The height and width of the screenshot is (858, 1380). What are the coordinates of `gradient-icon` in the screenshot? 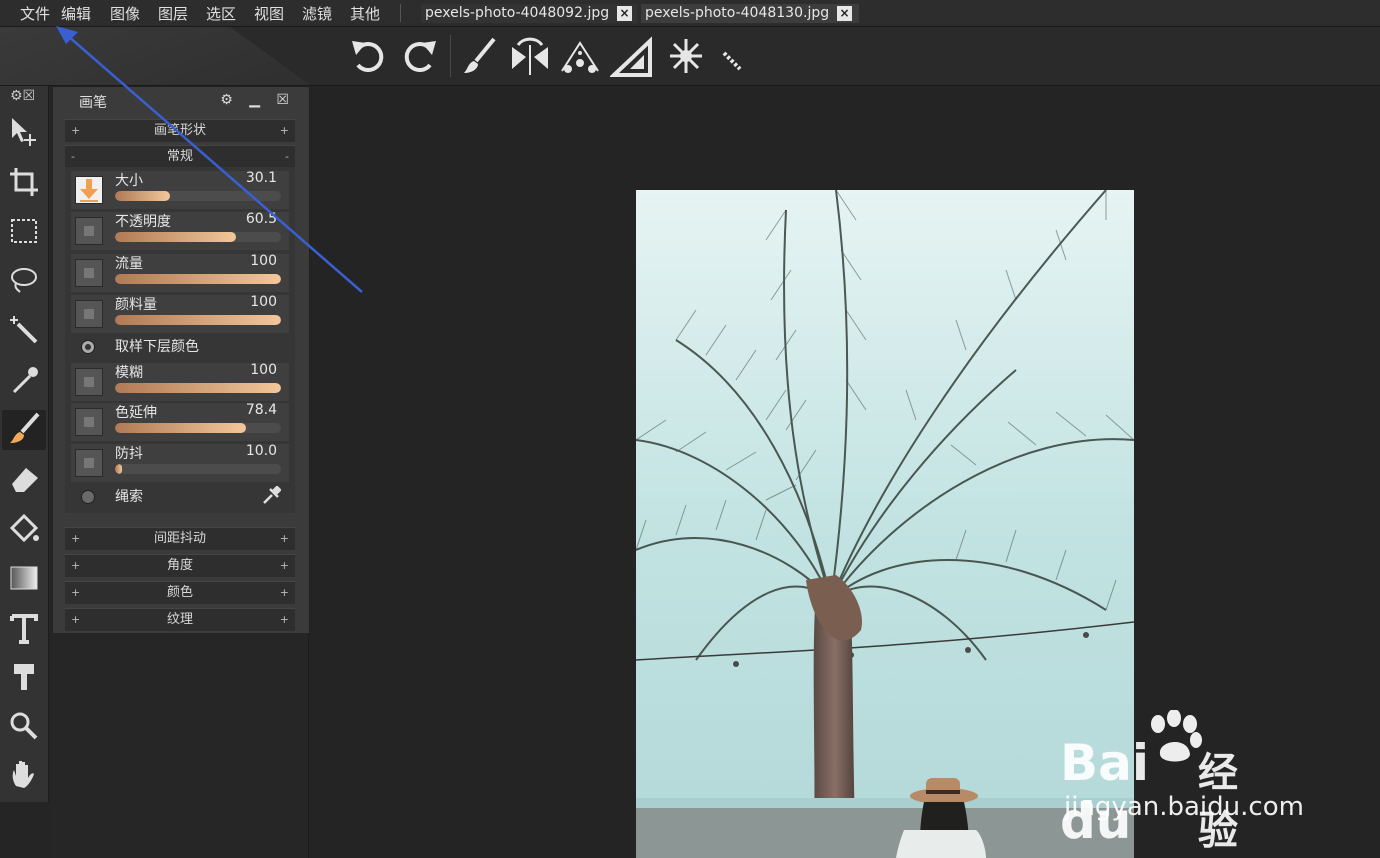 It's located at (24, 578).